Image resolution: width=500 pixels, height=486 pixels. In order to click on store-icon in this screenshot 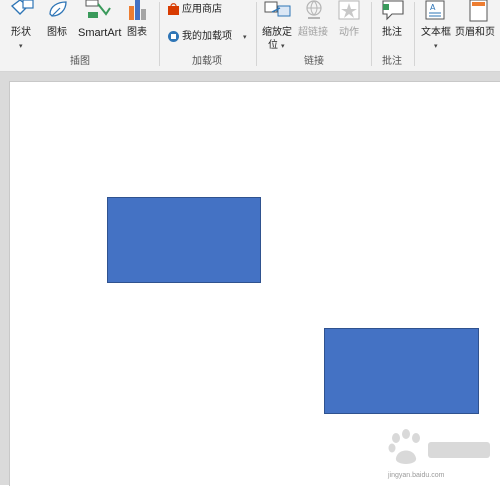, I will do `click(173, 9)`.